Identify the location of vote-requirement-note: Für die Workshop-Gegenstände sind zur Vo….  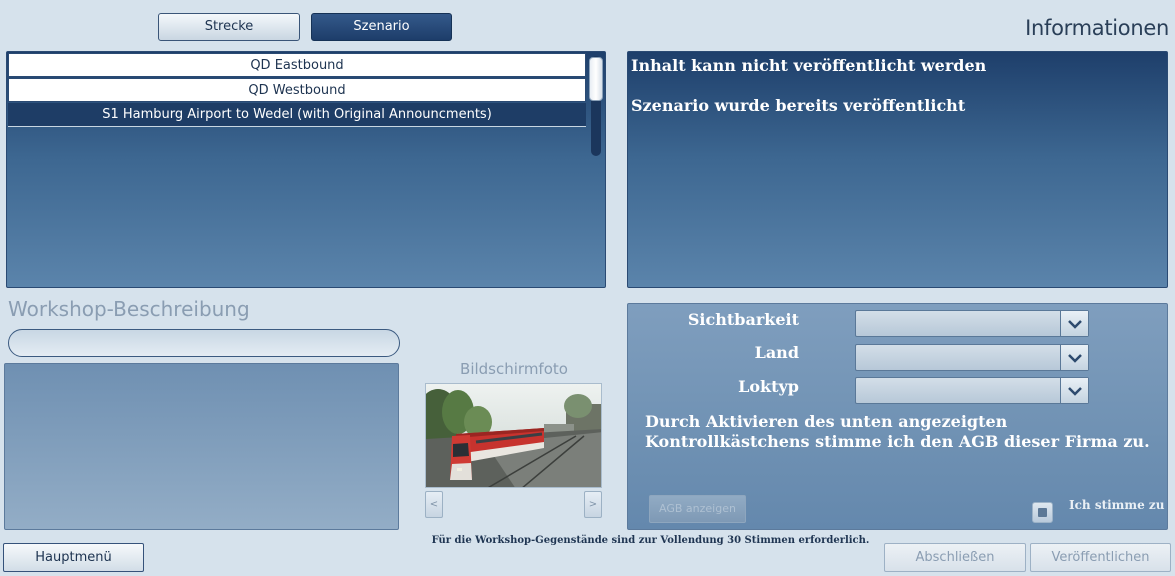
(650, 540).